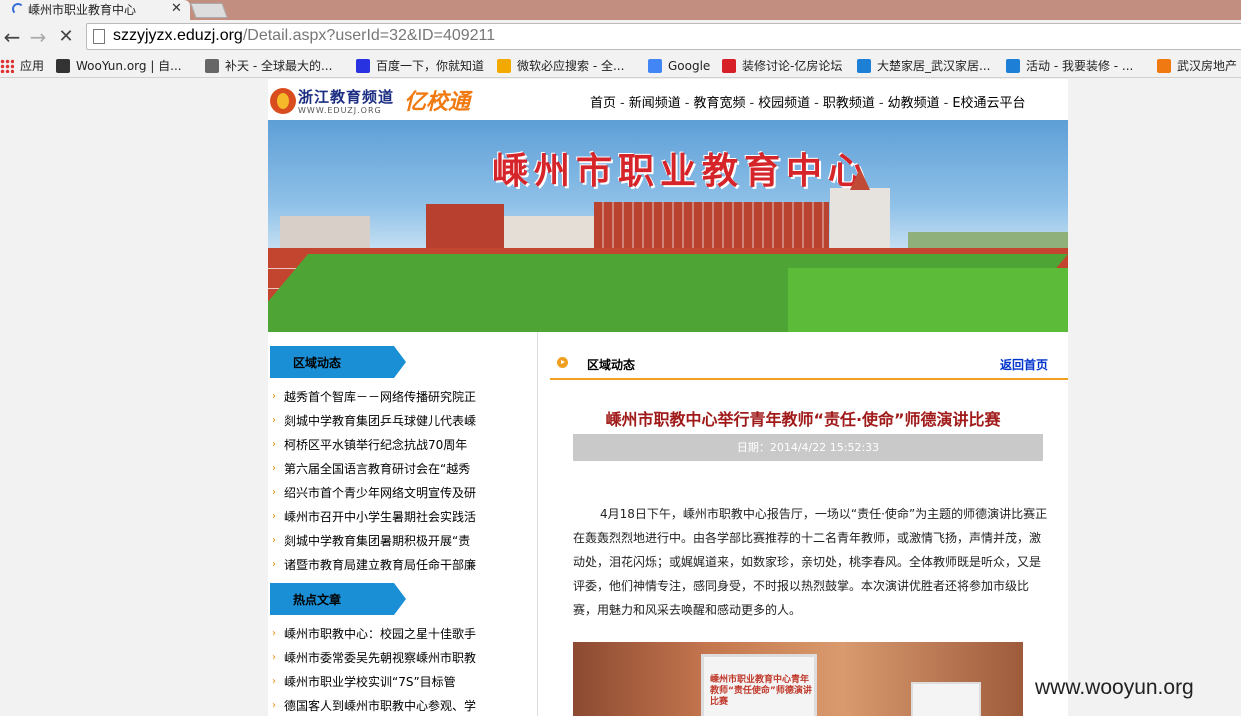 The width and height of the screenshot is (1241, 716). I want to click on nav-link: 教育宽频, so click(719, 103).